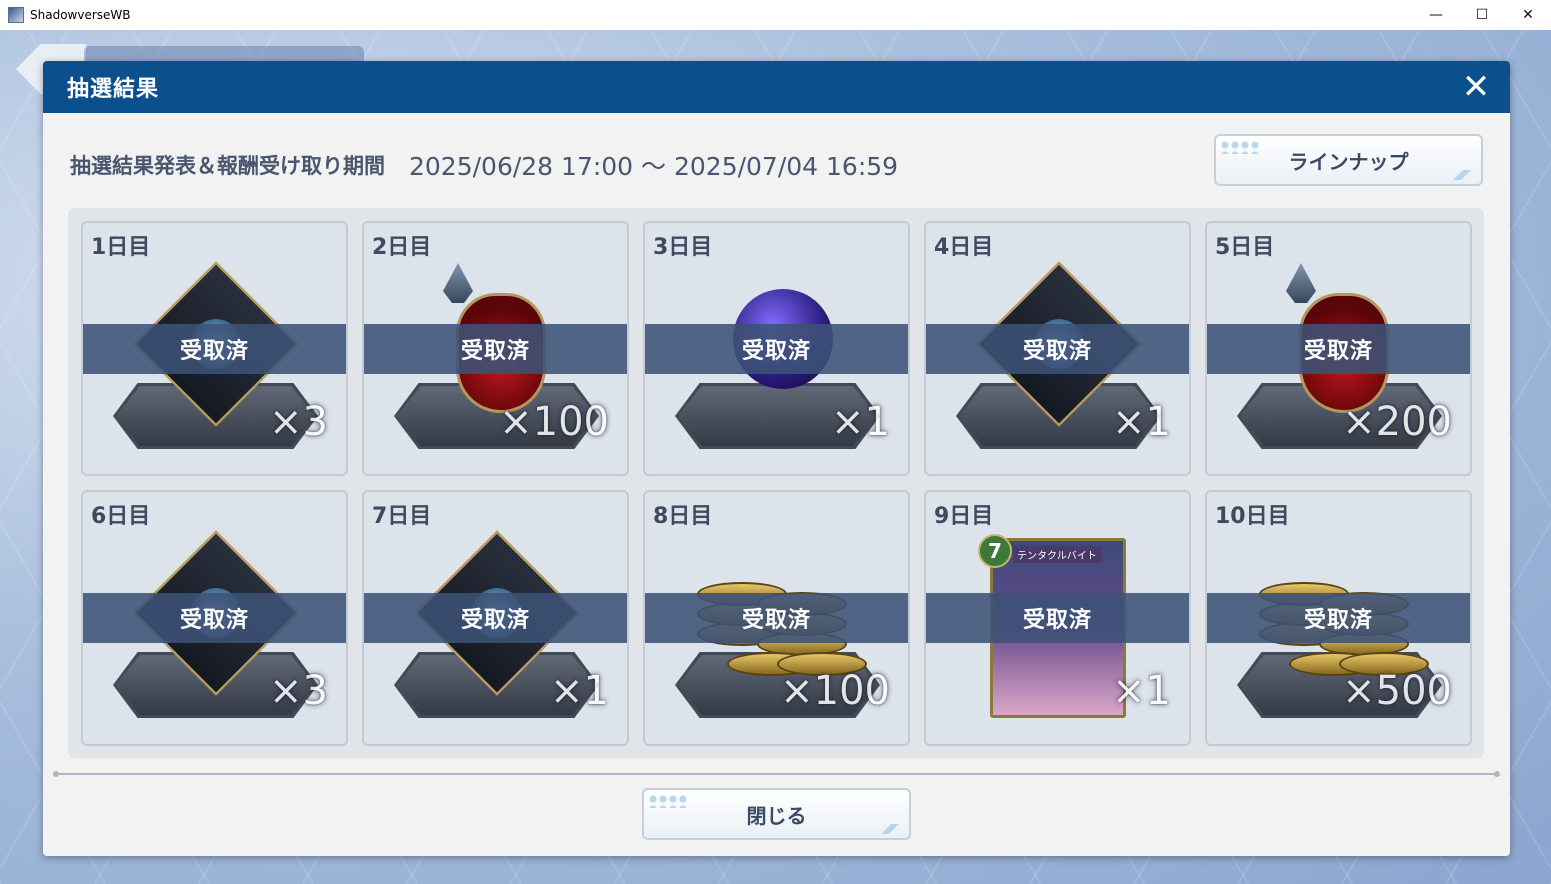  Describe the element at coordinates (1397, 422) in the screenshot. I see `quantity-label: ×200` at that location.